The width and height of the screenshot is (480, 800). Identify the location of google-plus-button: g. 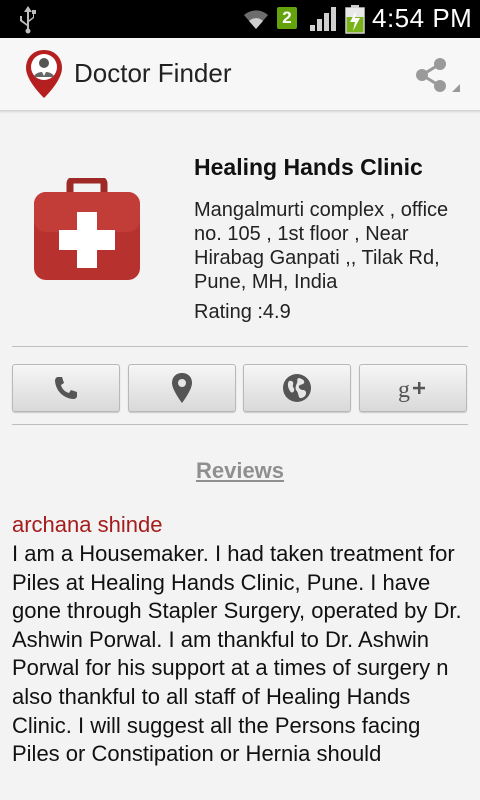
(413, 388).